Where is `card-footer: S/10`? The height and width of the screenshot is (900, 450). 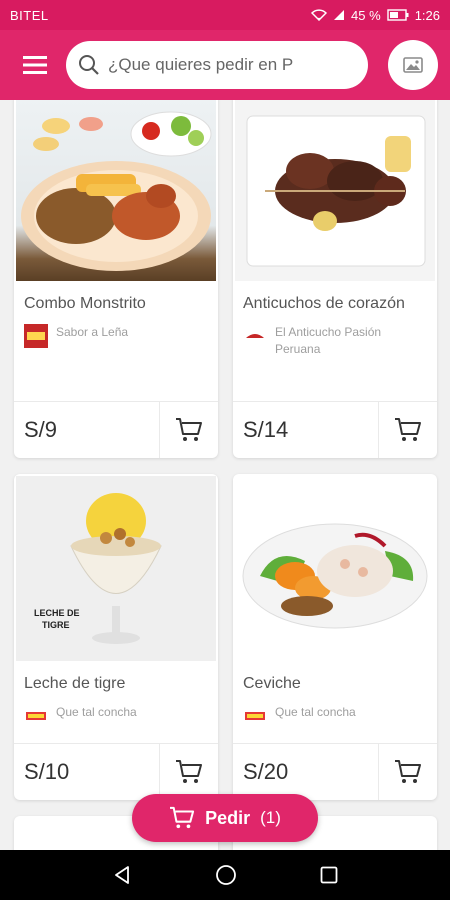 card-footer: S/10 is located at coordinates (116, 771).